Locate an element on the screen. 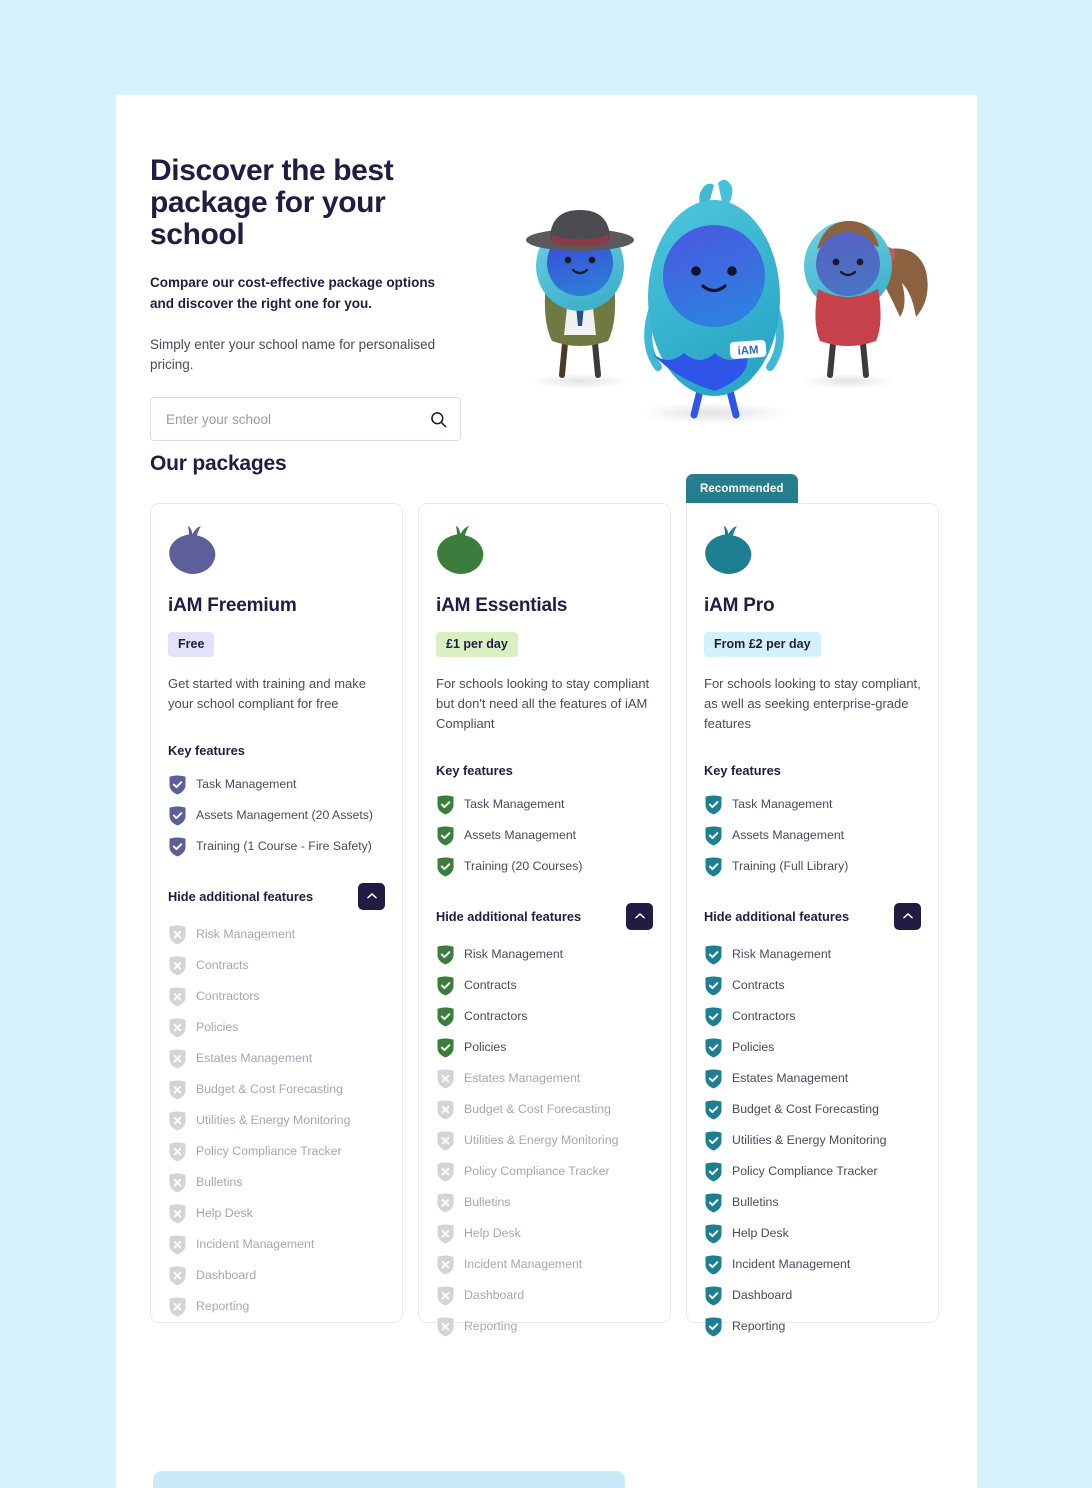  feature-row: Training (Full Library) is located at coordinates (812, 866).